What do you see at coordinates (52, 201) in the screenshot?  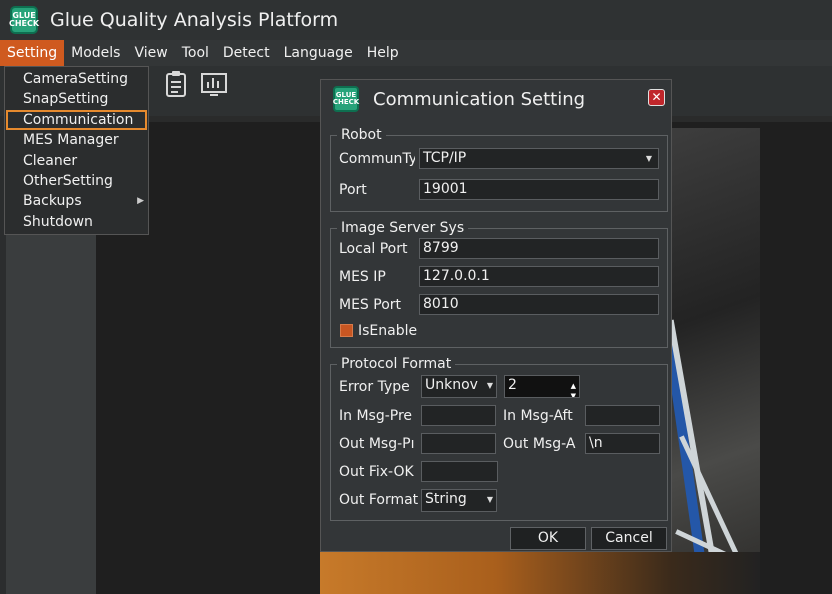 I see `menu-item-label: Backups` at bounding box center [52, 201].